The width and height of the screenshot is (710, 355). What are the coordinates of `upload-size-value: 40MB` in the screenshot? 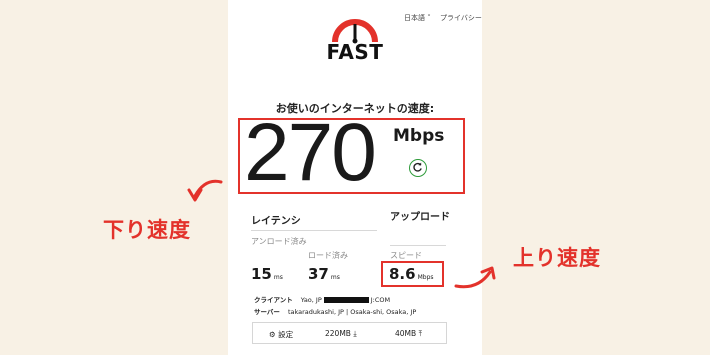 It's located at (406, 333).